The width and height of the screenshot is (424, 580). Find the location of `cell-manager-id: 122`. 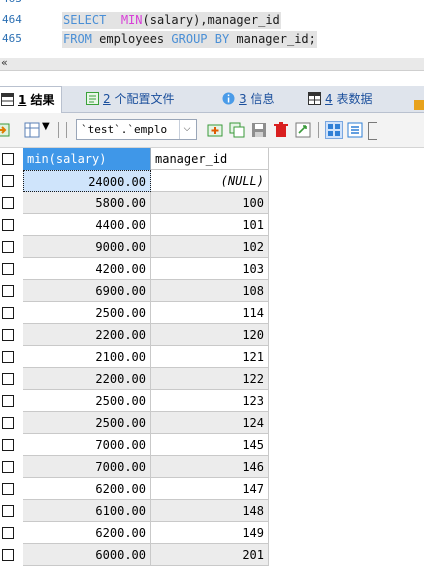

cell-manager-id: 122 is located at coordinates (210, 379).